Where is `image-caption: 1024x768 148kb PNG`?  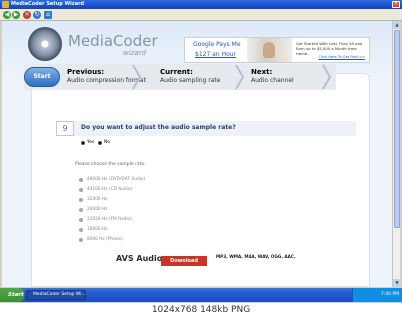 image-caption: 1024x768 148kb PNG is located at coordinates (201, 310).